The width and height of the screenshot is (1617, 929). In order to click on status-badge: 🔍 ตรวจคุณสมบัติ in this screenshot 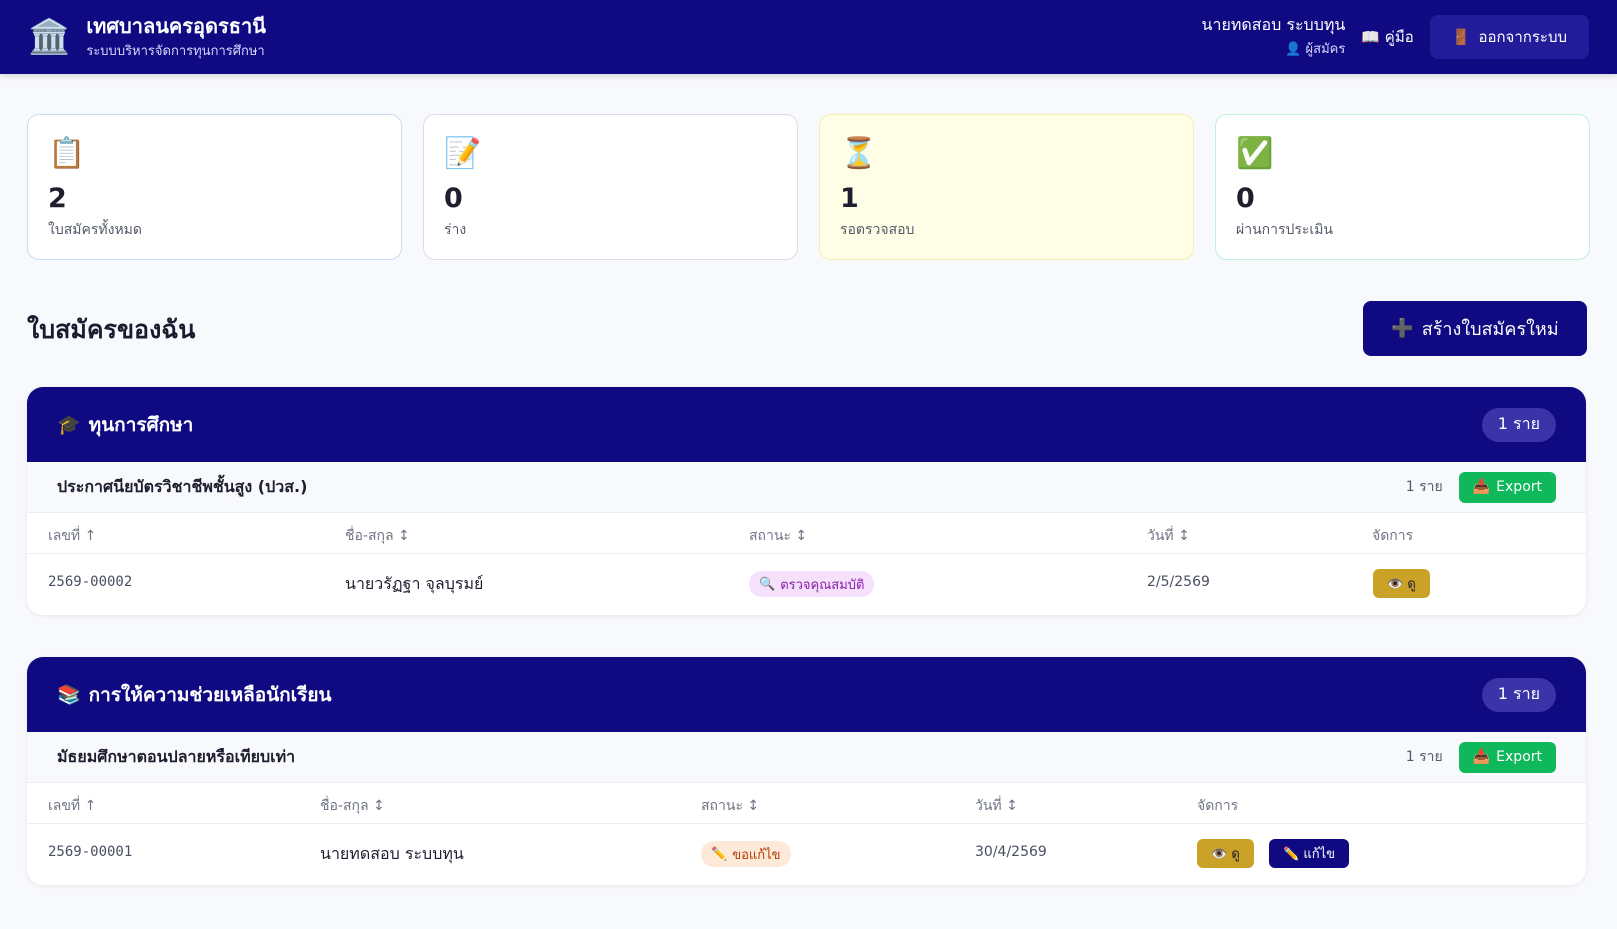, I will do `click(812, 584)`.